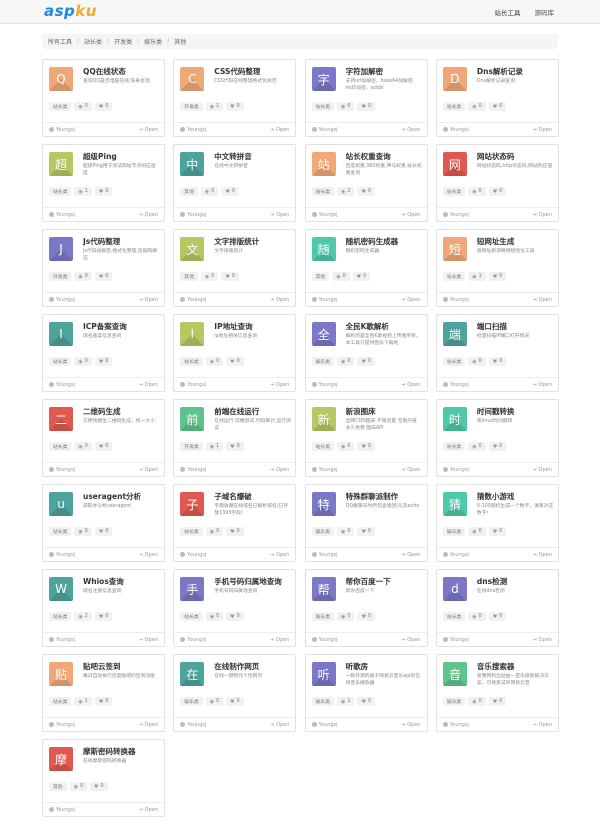 The image size is (600, 823). What do you see at coordinates (497, 608) in the screenshot?
I see `tool-card: d dns检测 在线dns检测 站长类 ◉ 0 ♥ 0 Youngsj ⇥ Open` at bounding box center [497, 608].